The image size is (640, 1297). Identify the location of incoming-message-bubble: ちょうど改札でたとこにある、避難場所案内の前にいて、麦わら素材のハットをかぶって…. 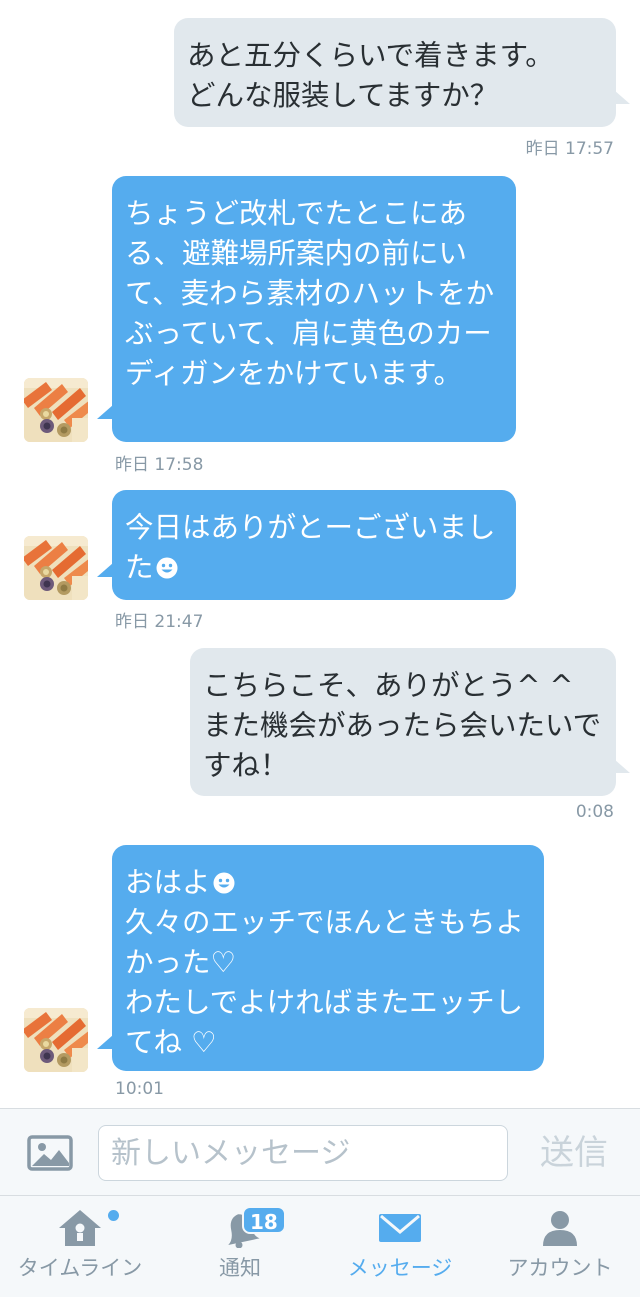
(314, 309).